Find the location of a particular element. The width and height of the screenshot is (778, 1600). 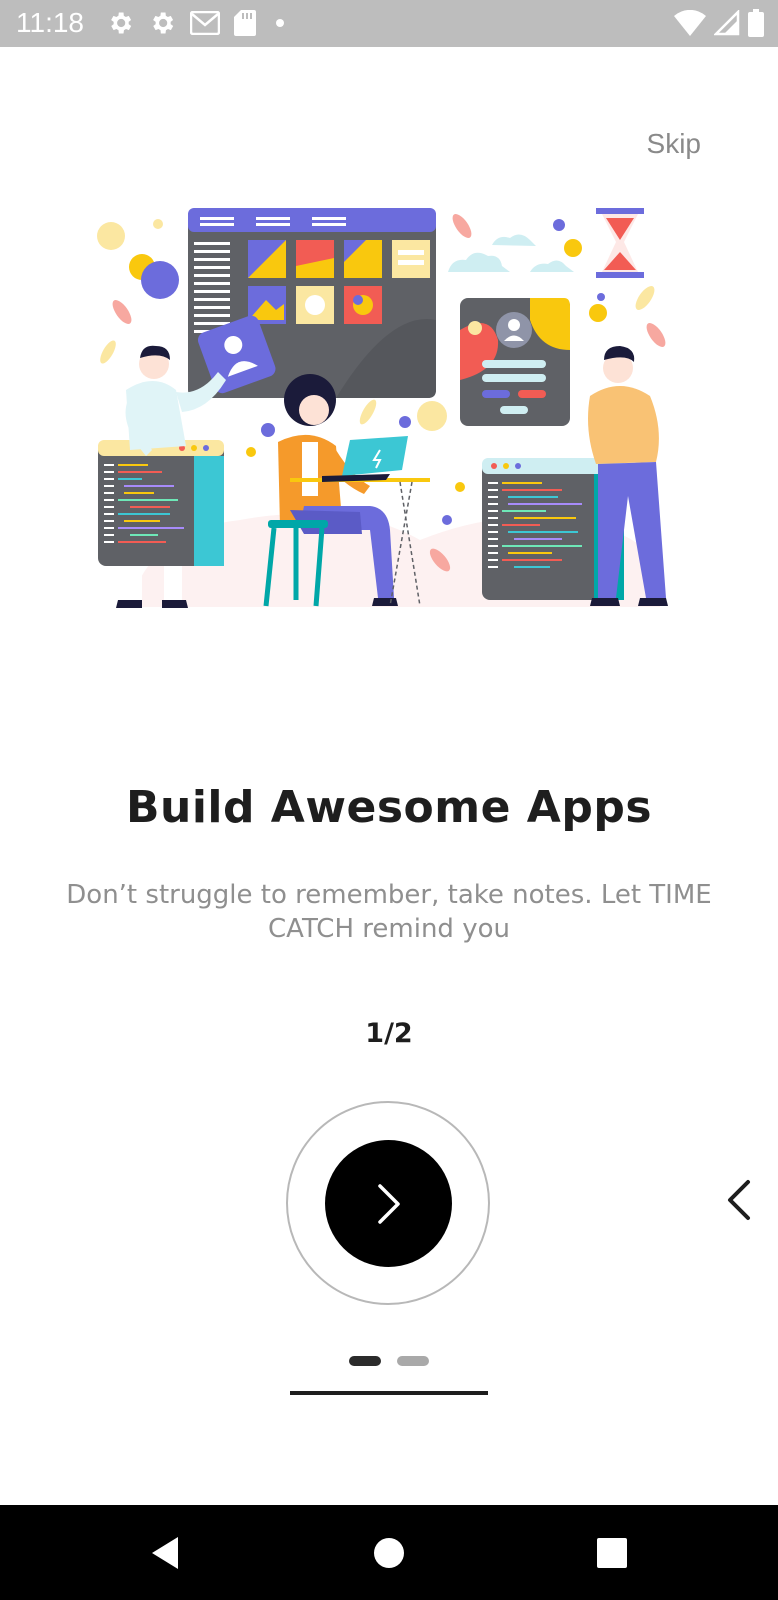

page-indicator-active is located at coordinates (365, 1361).